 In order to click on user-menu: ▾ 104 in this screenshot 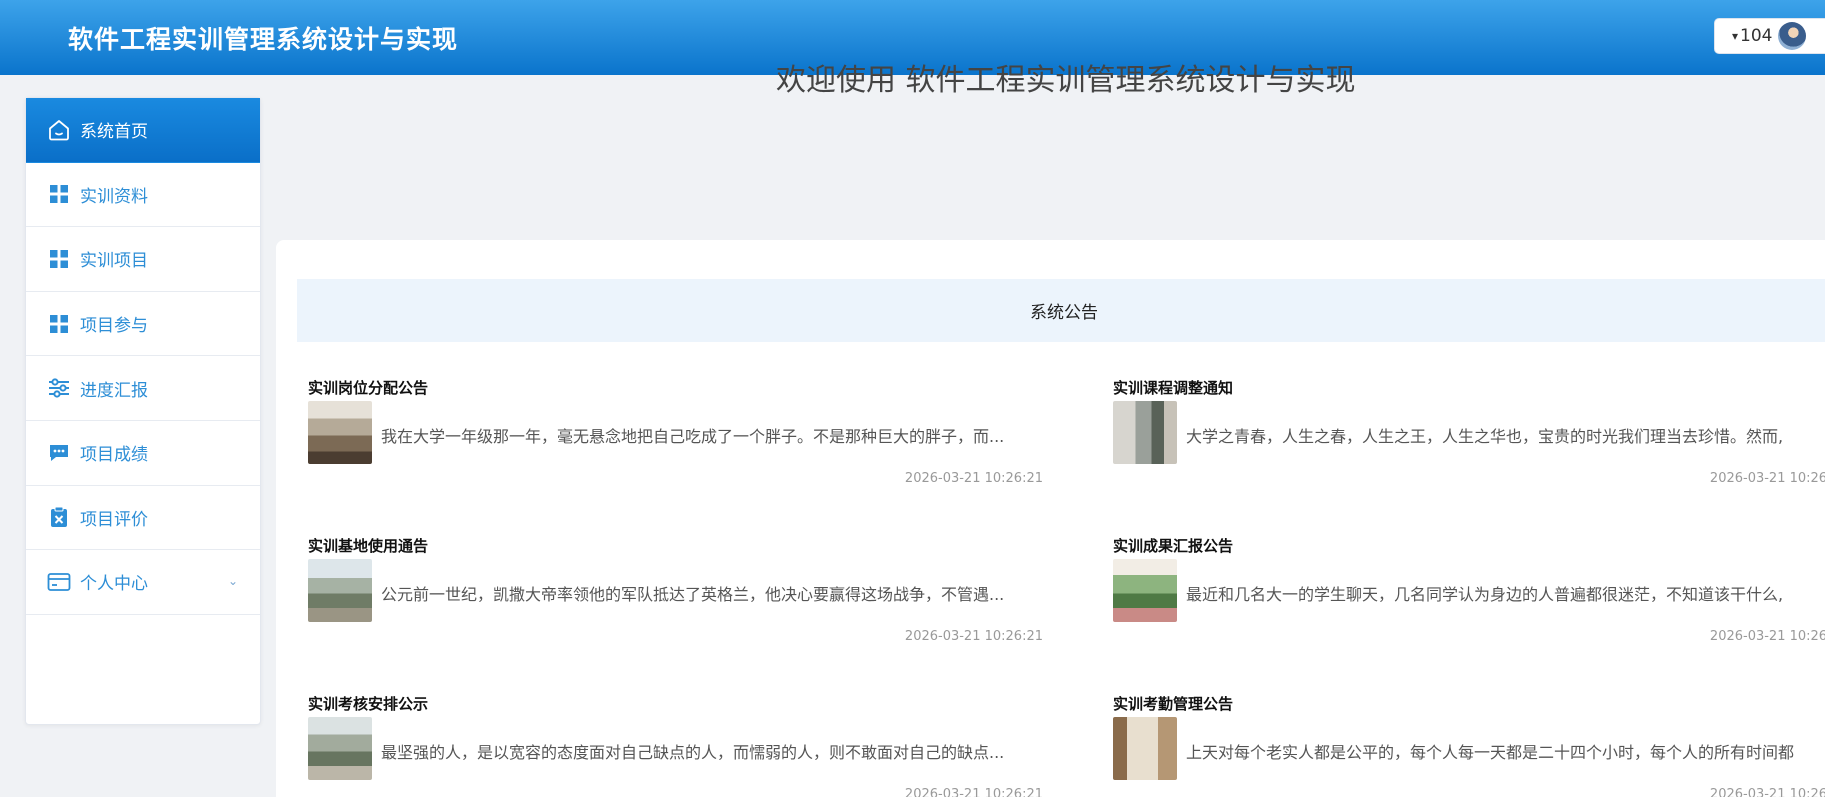, I will do `click(1769, 36)`.